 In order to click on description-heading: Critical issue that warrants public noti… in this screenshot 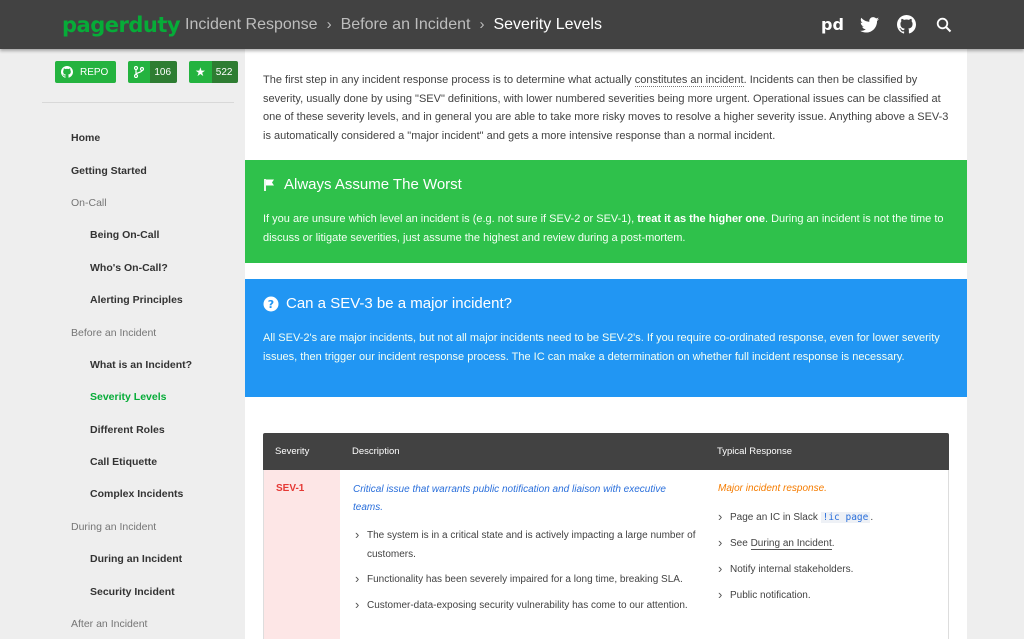, I will do `click(509, 498)`.